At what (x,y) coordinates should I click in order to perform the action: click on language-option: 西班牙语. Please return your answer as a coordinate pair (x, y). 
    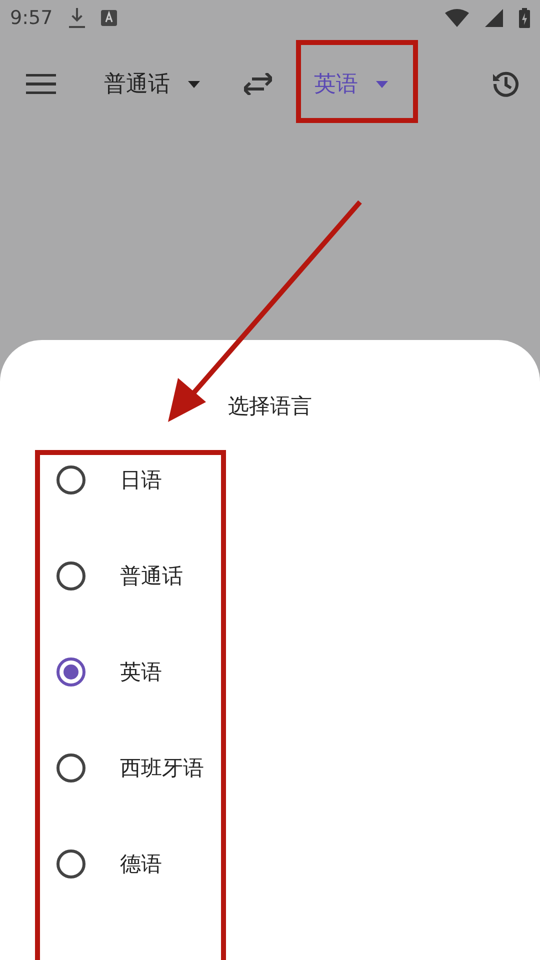
    Looking at the image, I should click on (162, 768).